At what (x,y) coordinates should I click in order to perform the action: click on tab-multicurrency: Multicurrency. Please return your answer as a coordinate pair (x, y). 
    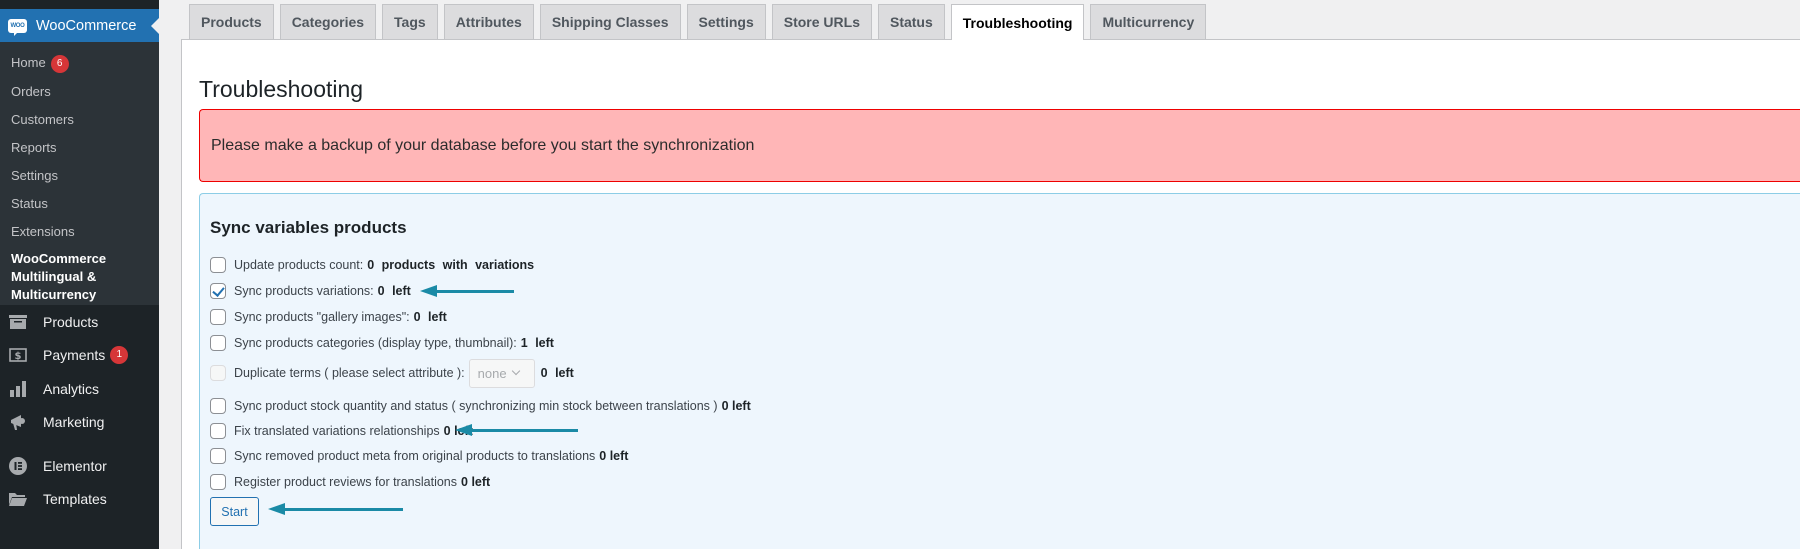
    Looking at the image, I should click on (1148, 21).